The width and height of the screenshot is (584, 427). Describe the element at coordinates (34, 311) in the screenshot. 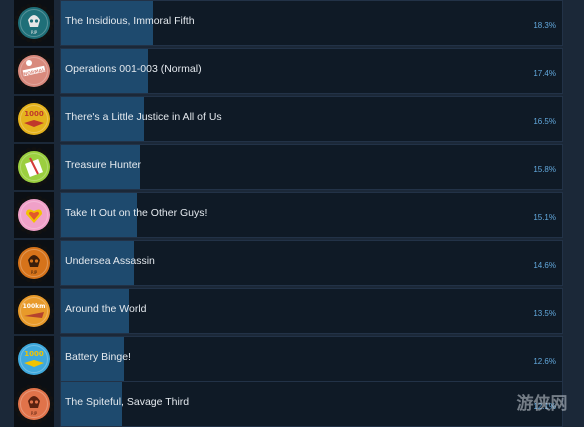

I see `cap-100km-icon: 100km` at that location.